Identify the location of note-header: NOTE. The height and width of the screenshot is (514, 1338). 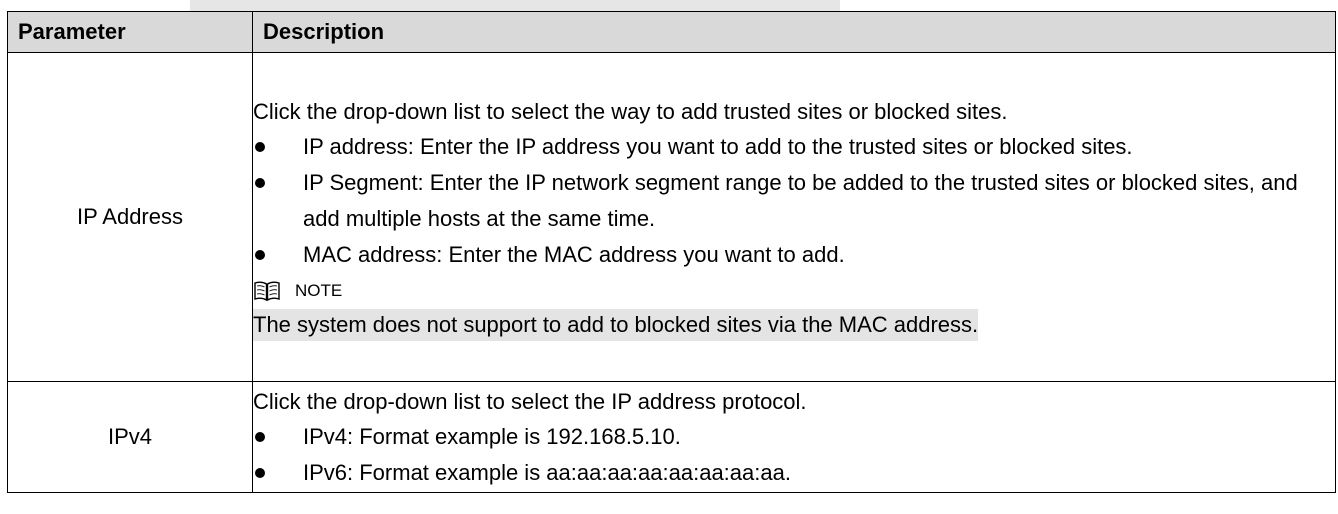
(794, 291).